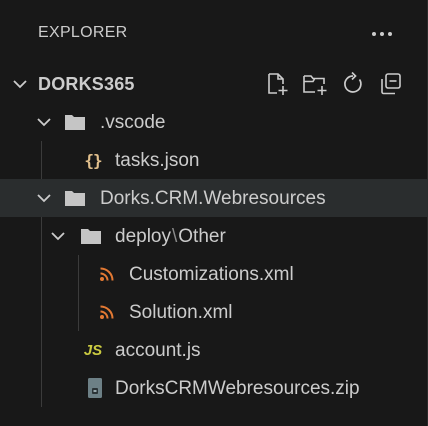 The image size is (428, 426). I want to click on refresh-button, so click(353, 84).